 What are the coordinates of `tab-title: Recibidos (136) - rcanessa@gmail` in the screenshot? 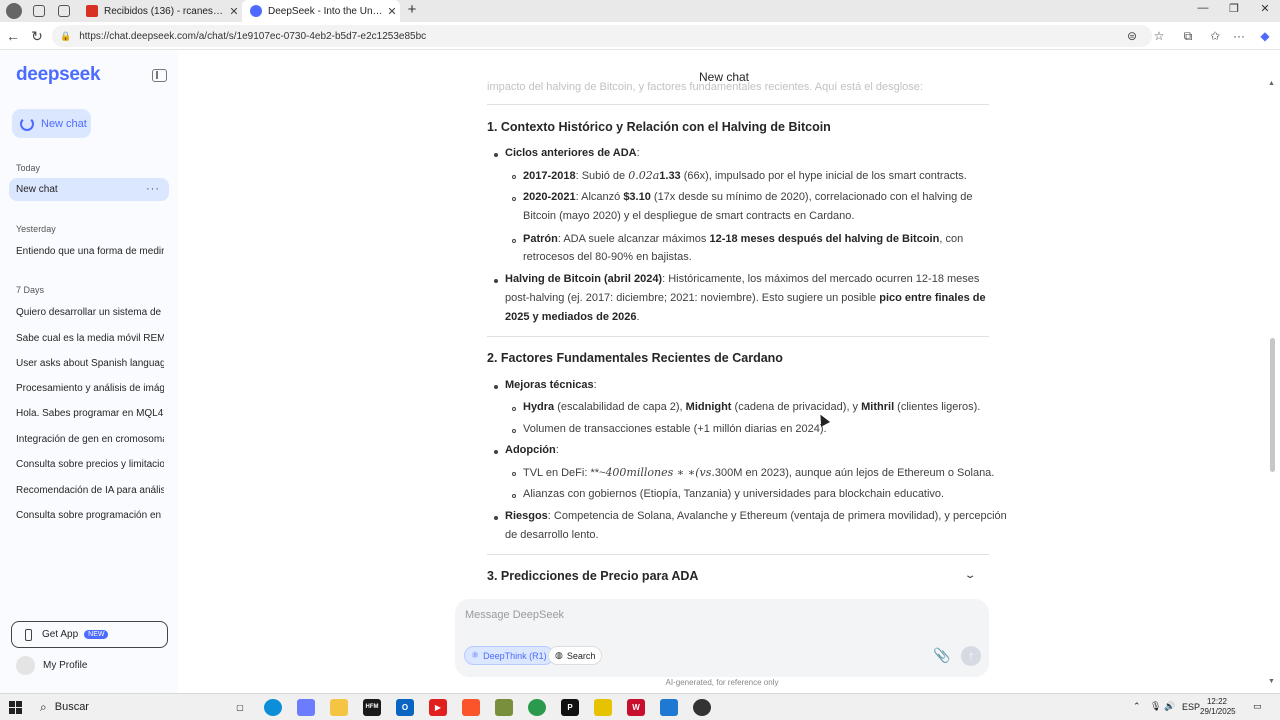 It's located at (165, 11).